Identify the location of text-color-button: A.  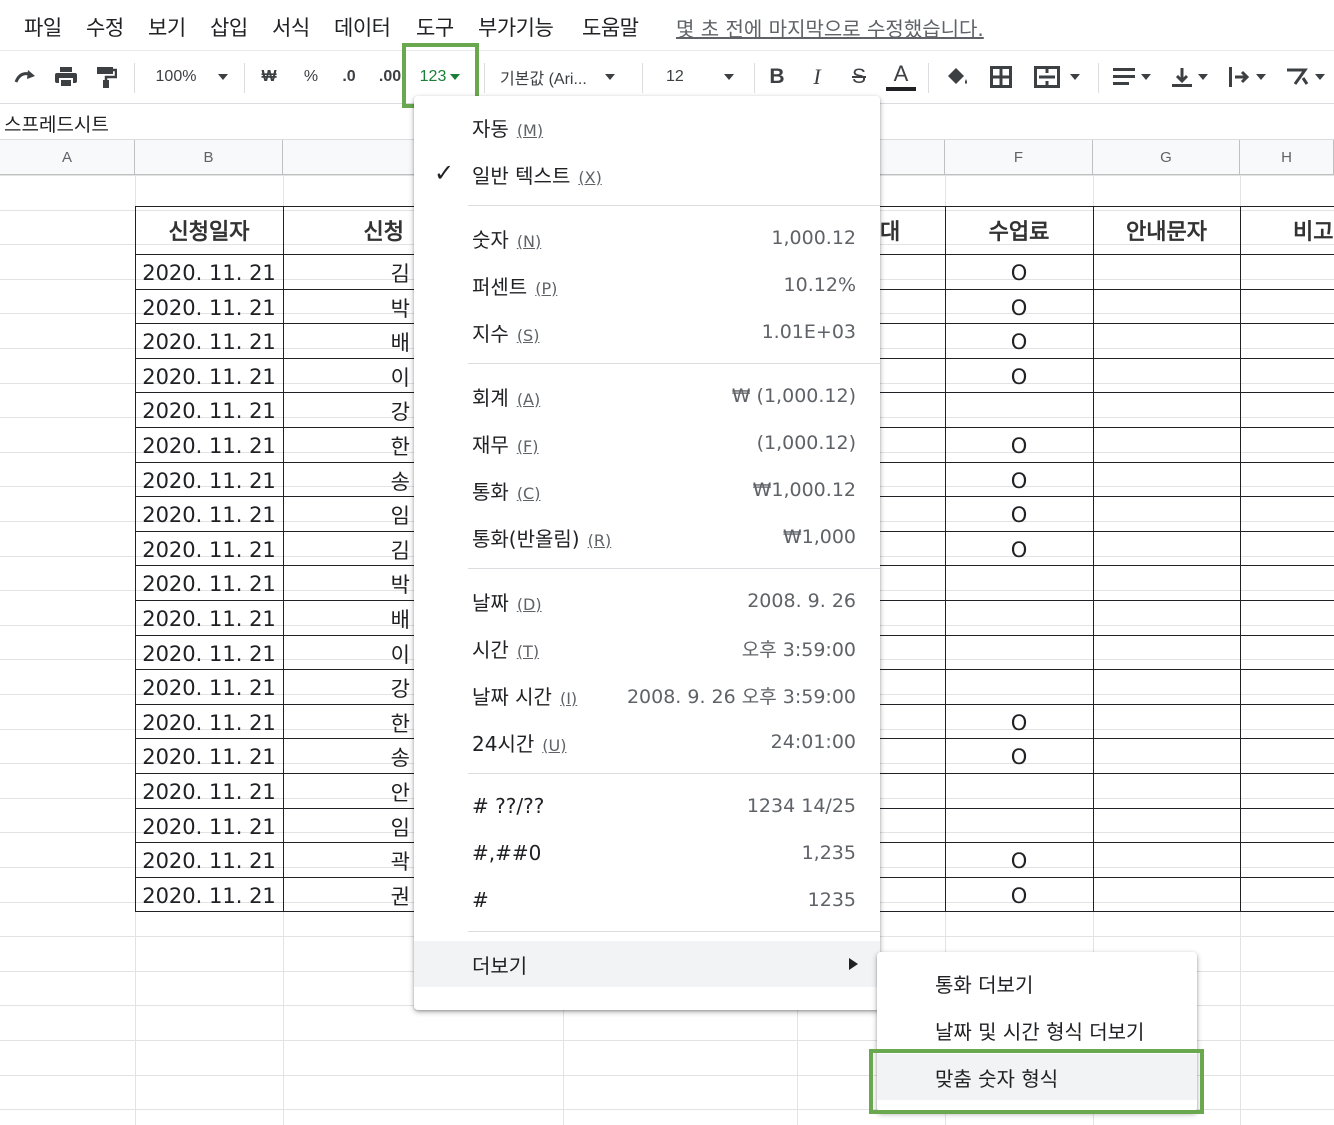
(901, 77).